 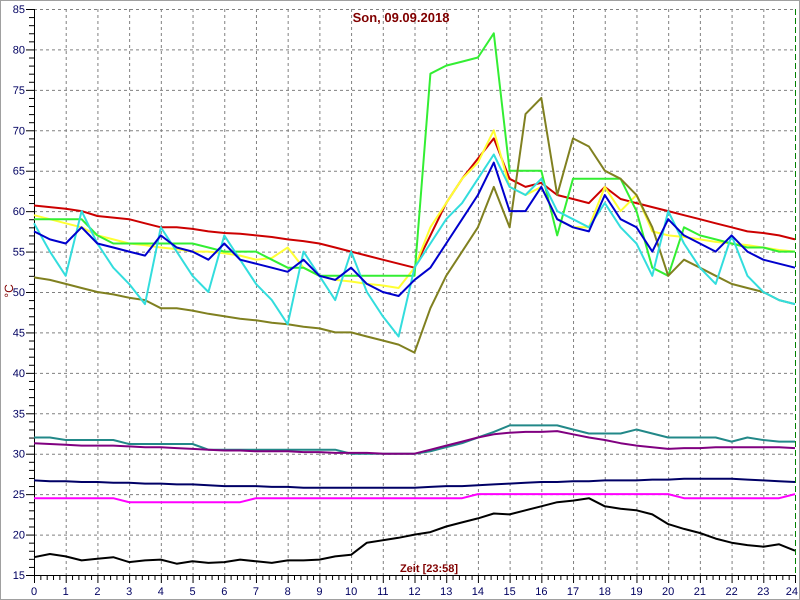 What do you see at coordinates (401, 17) in the screenshot?
I see `chart-title: Son, 09.09.2018` at bounding box center [401, 17].